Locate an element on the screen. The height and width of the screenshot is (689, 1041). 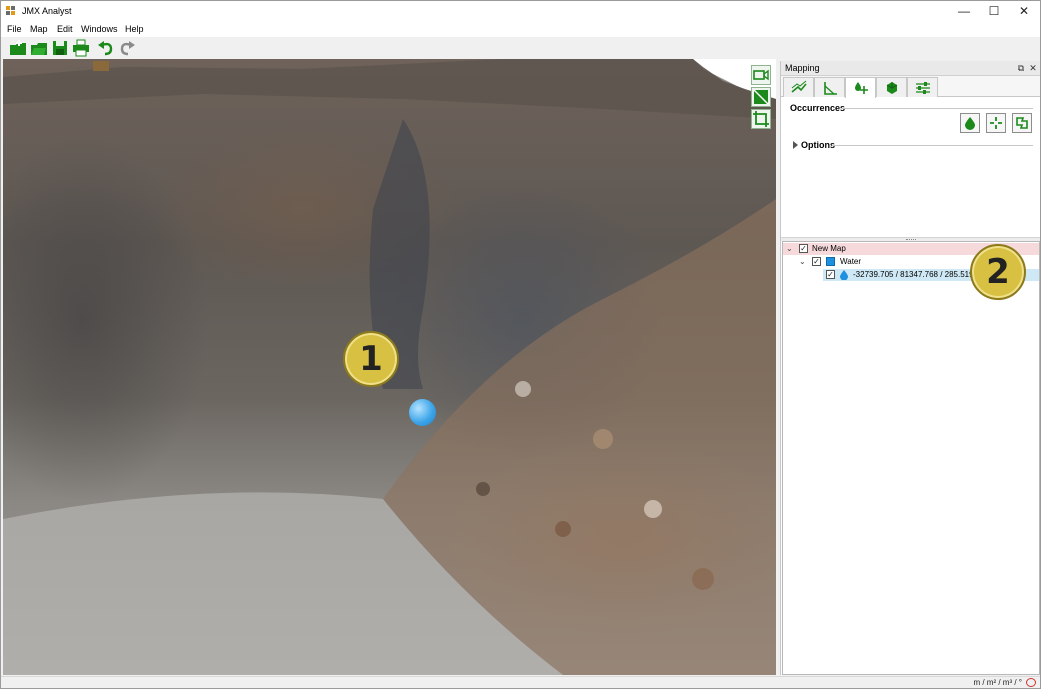
compass-icon is located at coordinates (1031, 682).